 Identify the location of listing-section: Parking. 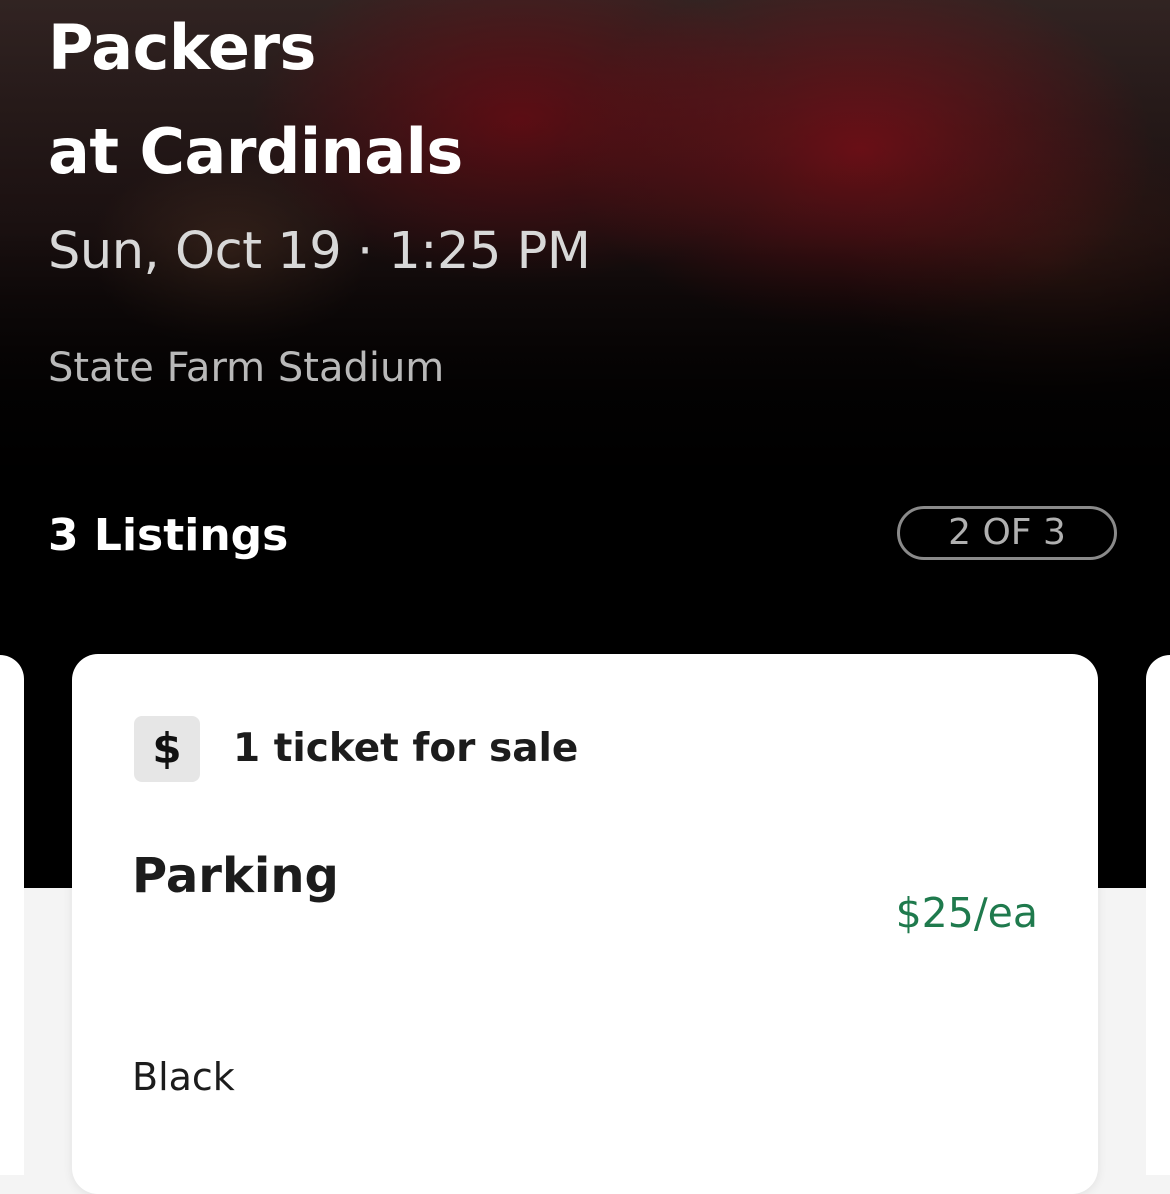
(235, 876).